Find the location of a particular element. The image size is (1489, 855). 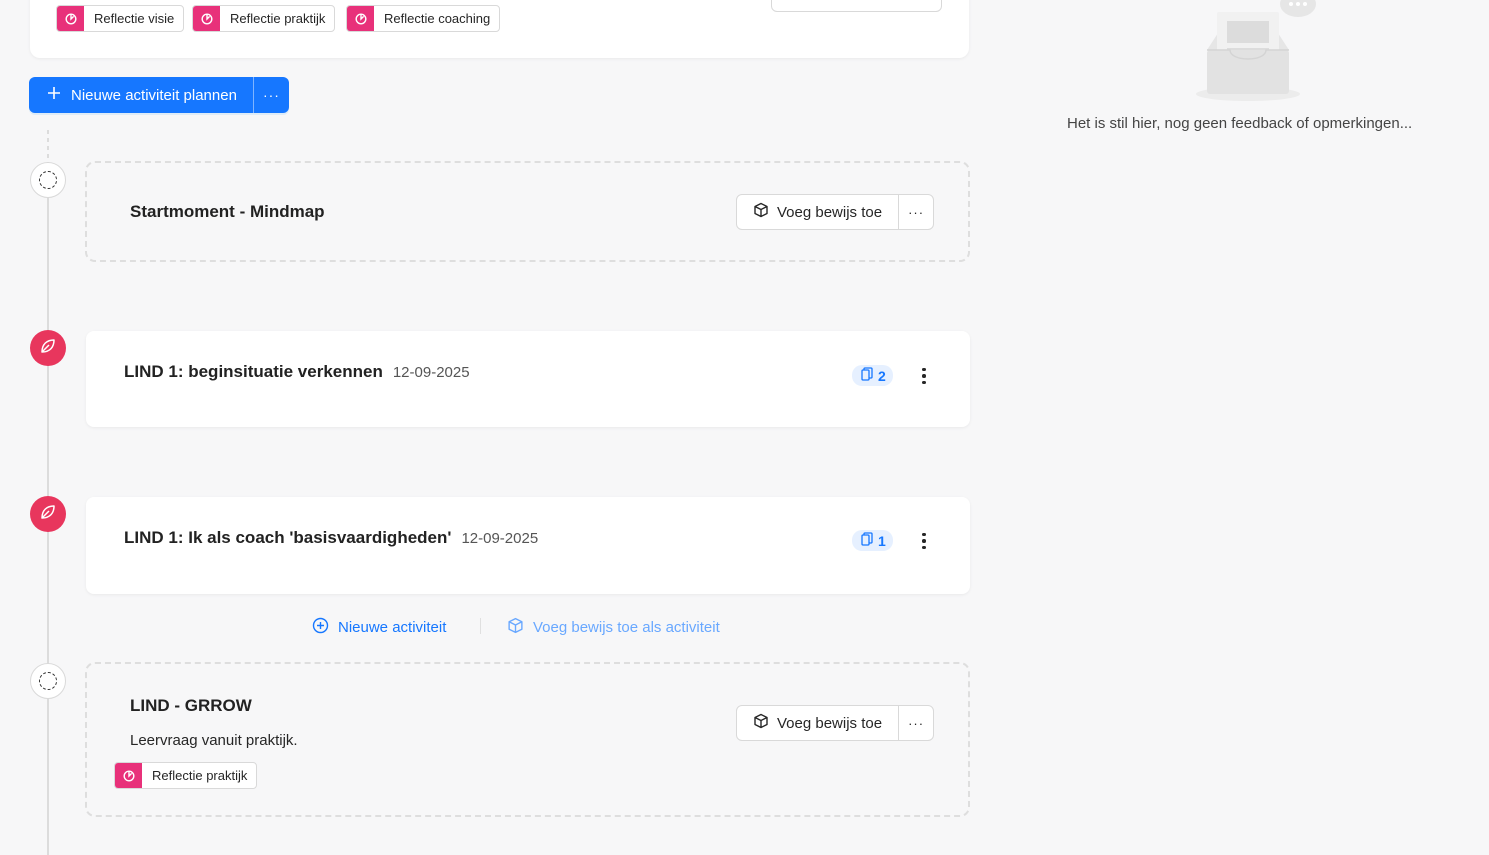

tag-reflectie-visie: Reflectie visie is located at coordinates (120, 18).